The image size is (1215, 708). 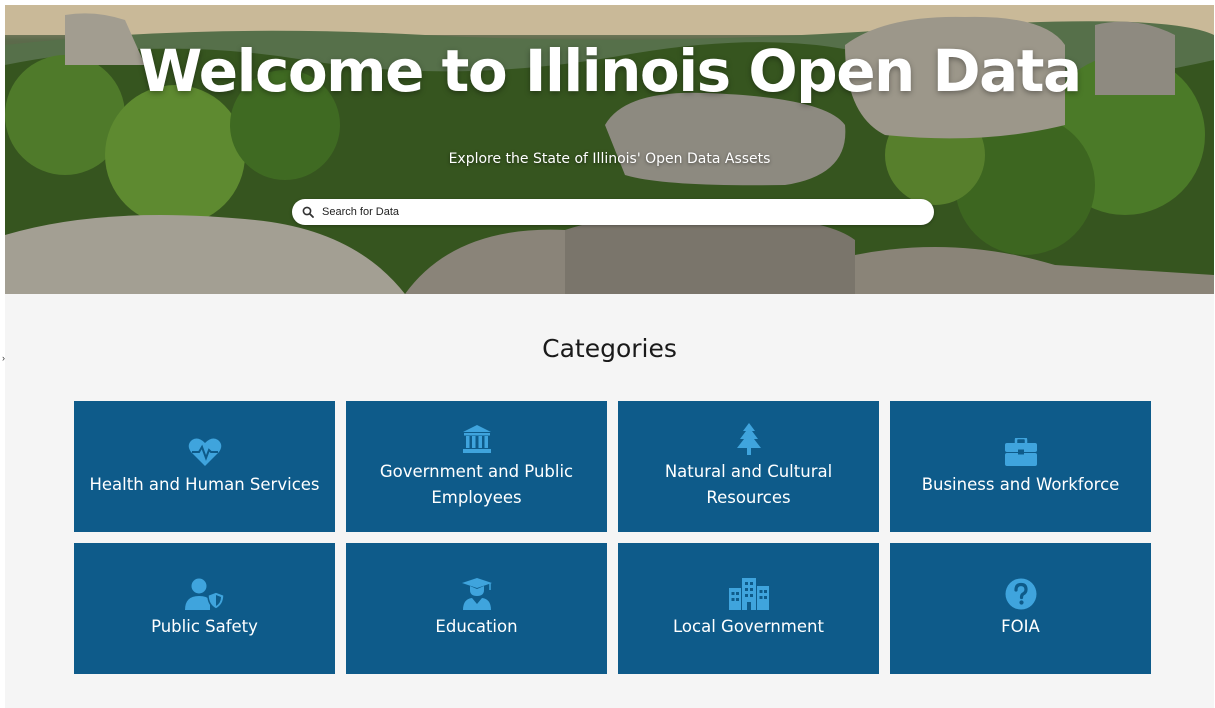 What do you see at coordinates (476, 484) in the screenshot?
I see `tile-label: Government and Public Employees` at bounding box center [476, 484].